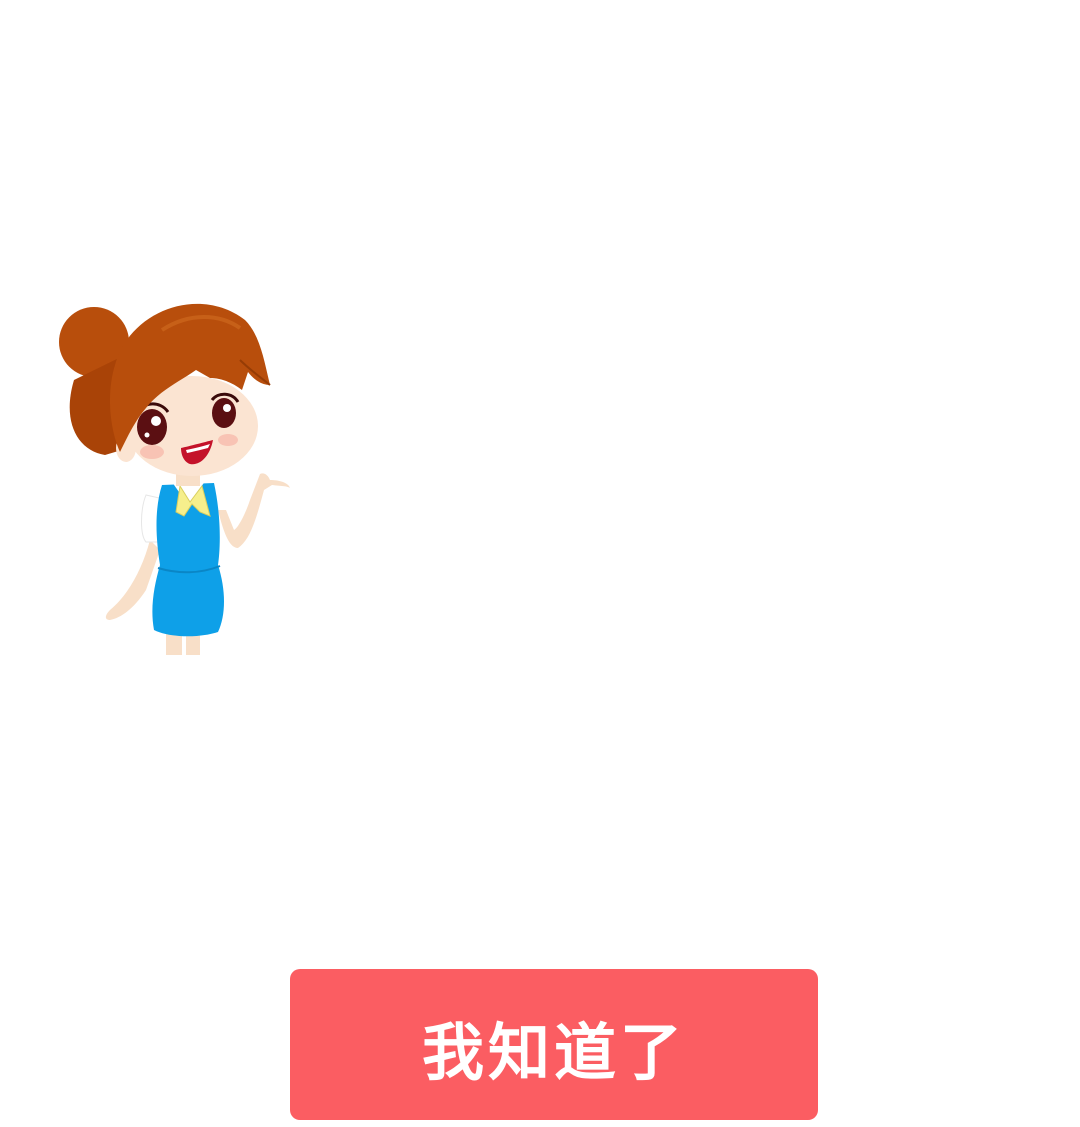 This screenshot has height=1127, width=1080. What do you see at coordinates (175, 475) in the screenshot?
I see `guide-girl-illustration` at bounding box center [175, 475].